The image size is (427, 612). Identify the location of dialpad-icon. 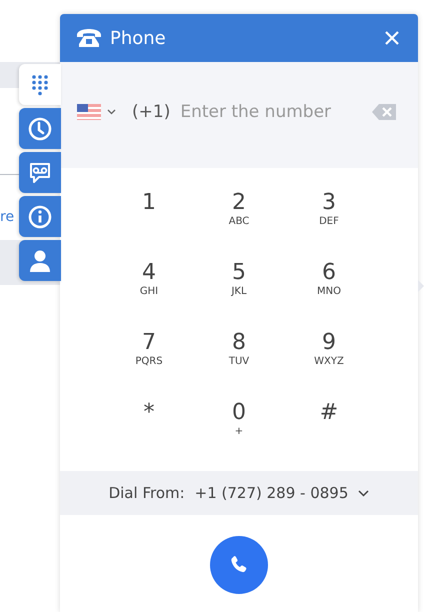
(40, 85).